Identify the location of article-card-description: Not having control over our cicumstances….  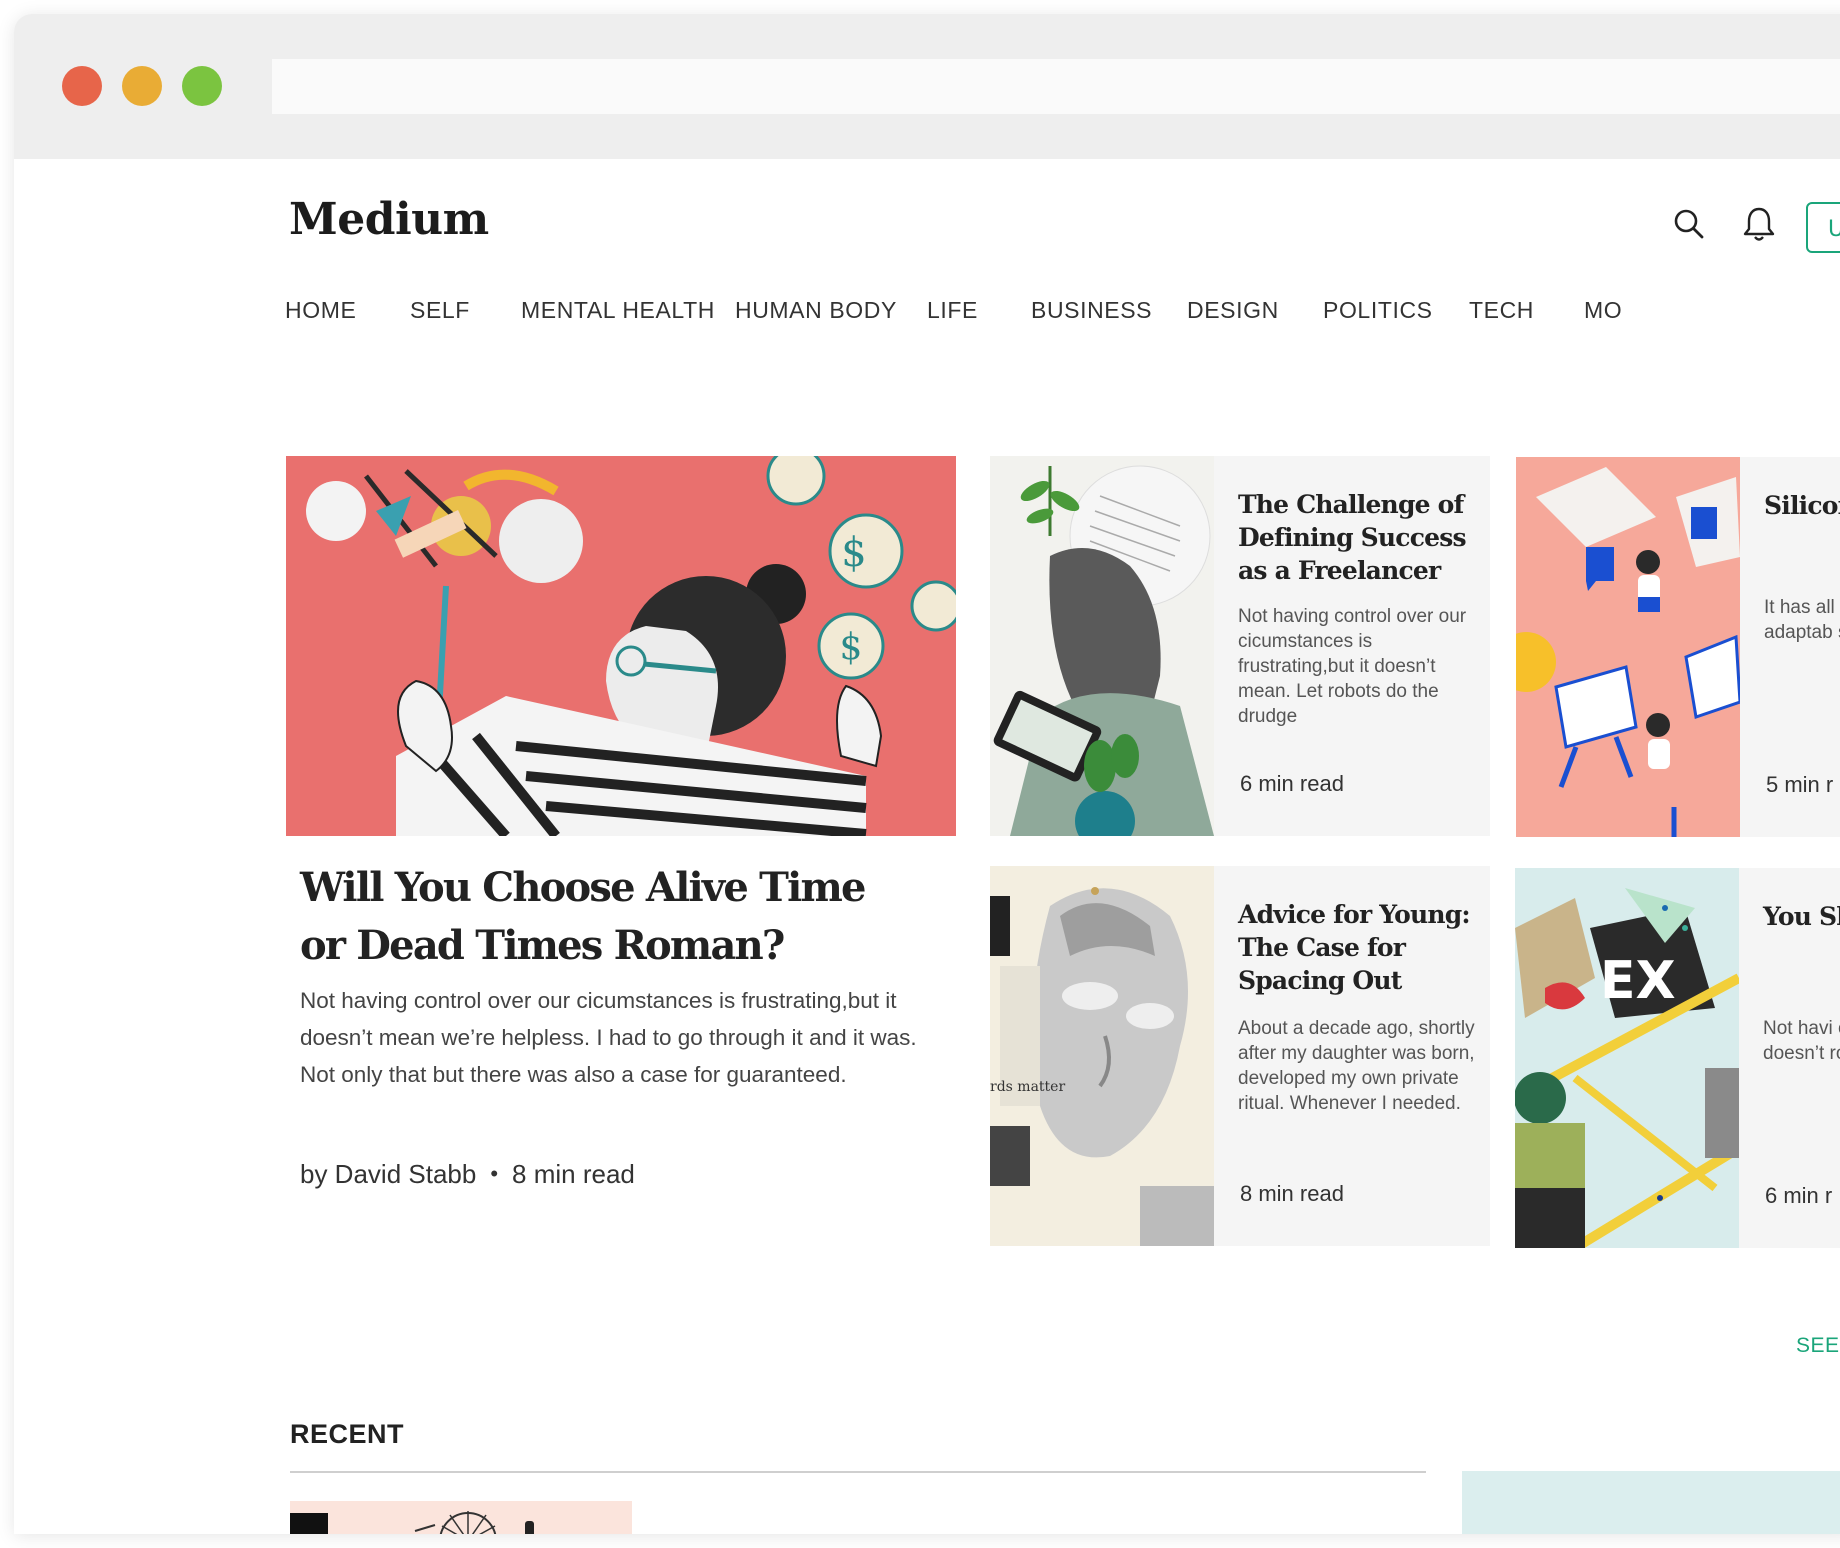
(1352, 666).